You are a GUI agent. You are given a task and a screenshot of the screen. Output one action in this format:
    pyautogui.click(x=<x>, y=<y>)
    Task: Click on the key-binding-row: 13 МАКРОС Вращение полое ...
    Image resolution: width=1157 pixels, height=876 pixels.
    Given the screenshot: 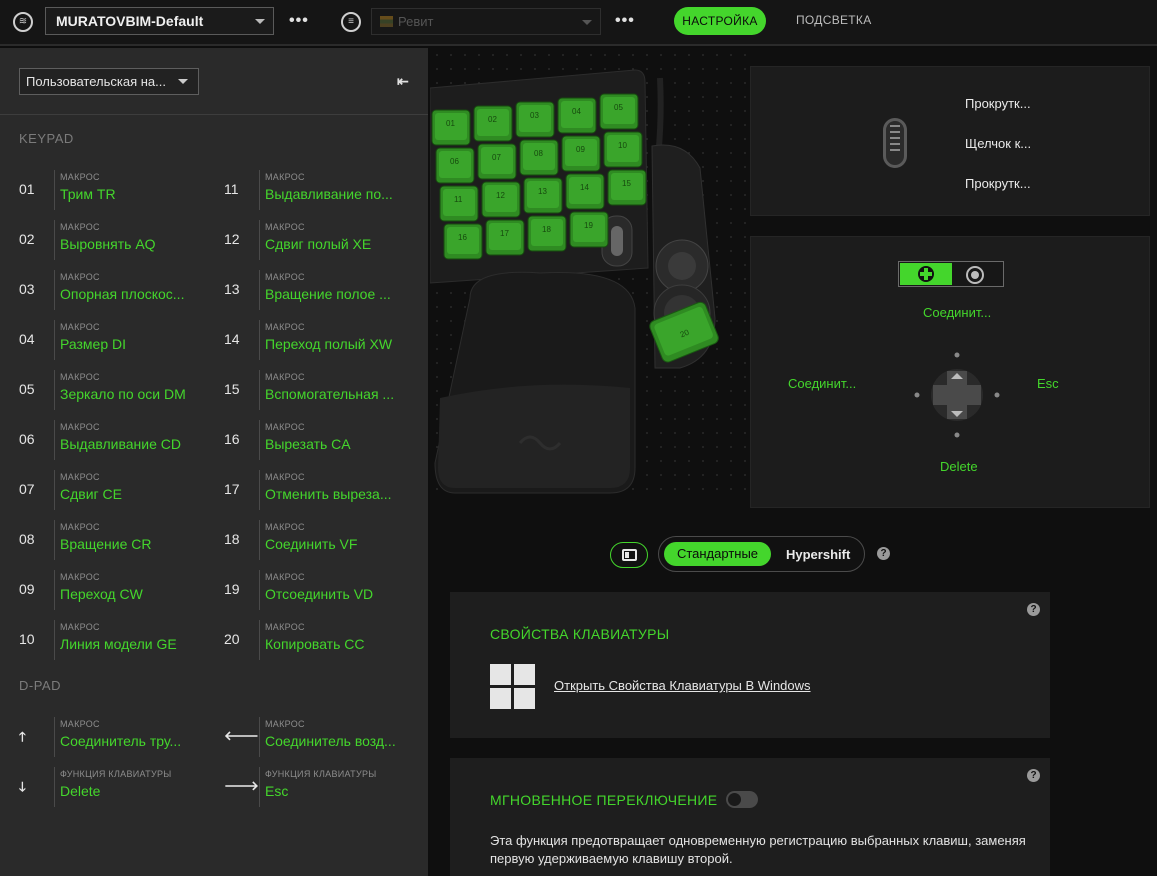 What is the action you would take?
    pyautogui.click(x=319, y=291)
    